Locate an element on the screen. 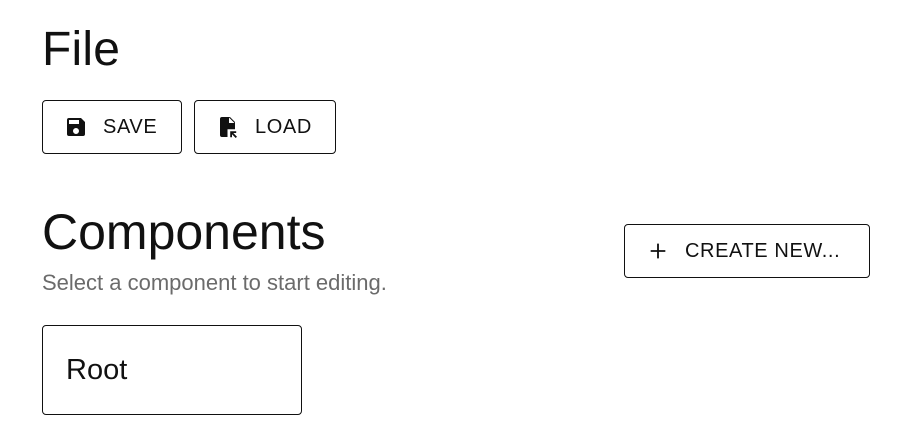 The image size is (905, 448). save-button-label: SAVE is located at coordinates (130, 126).